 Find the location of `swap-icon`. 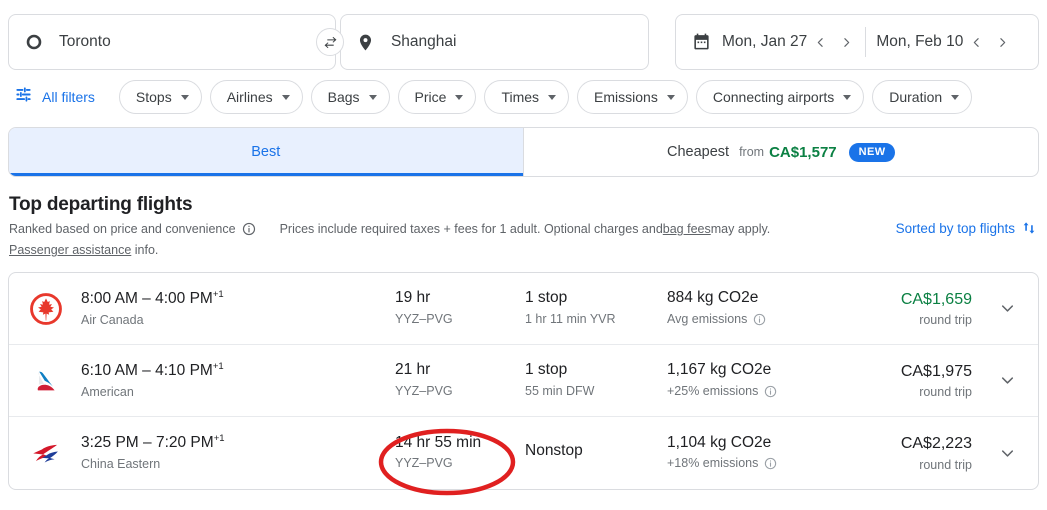

swap-icon is located at coordinates (330, 42).